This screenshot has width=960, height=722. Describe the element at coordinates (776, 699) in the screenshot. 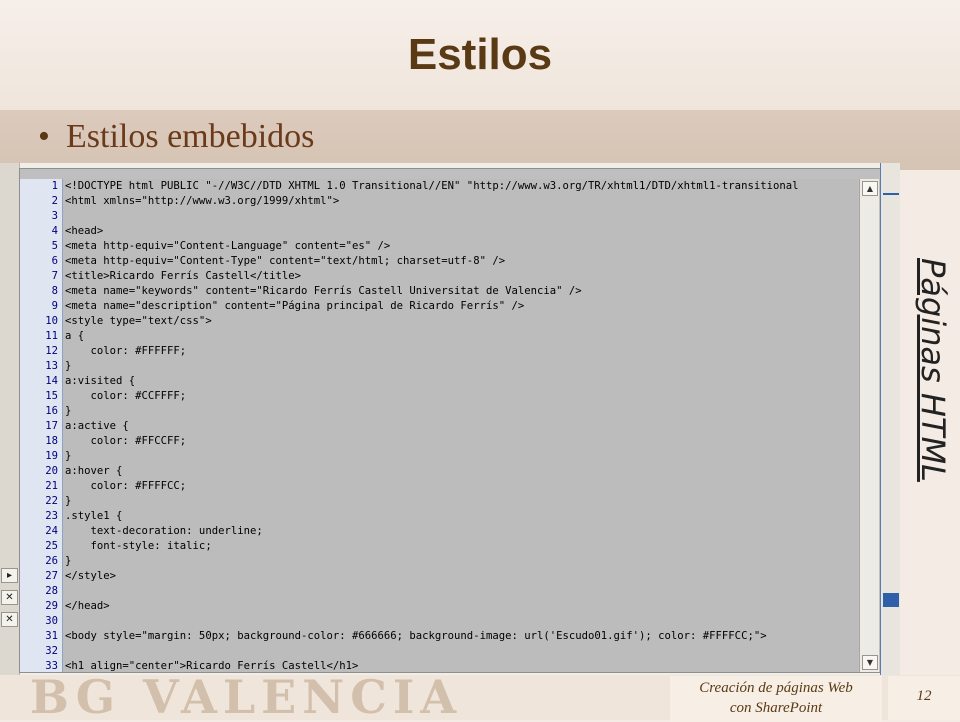

I see `footer-course-note: Creación de páginas Web con SharePoint` at that location.